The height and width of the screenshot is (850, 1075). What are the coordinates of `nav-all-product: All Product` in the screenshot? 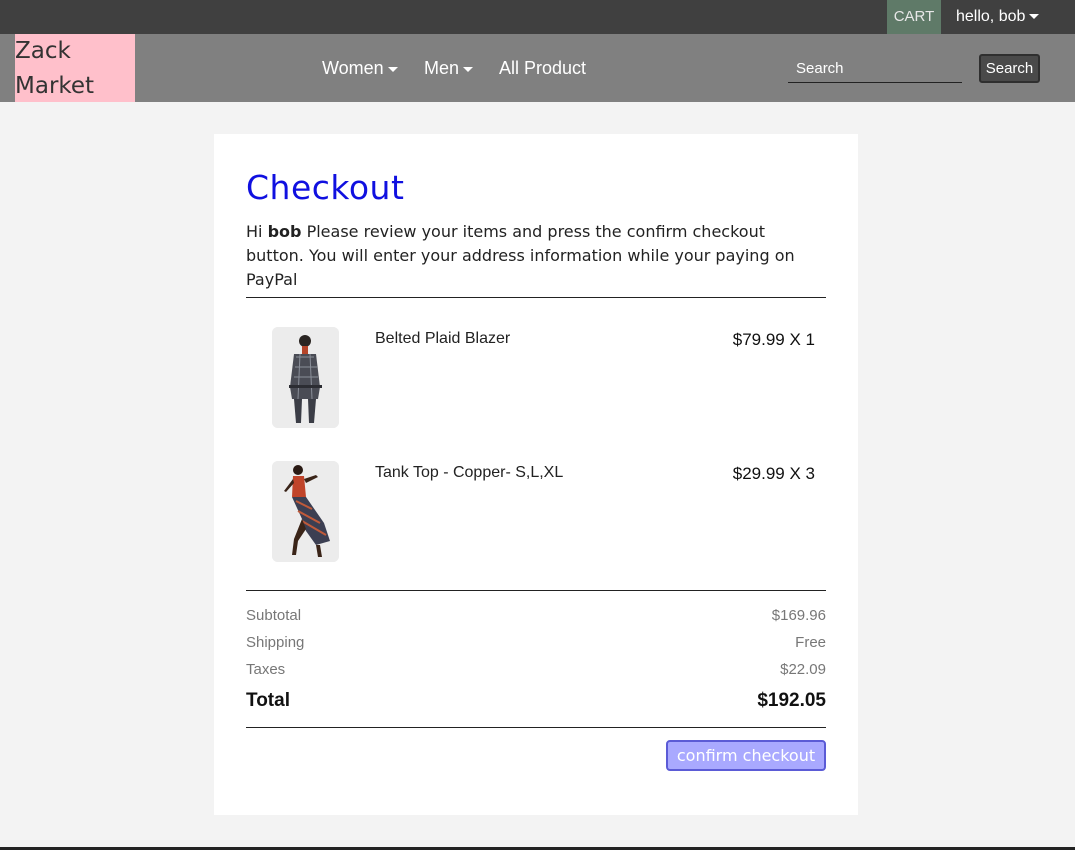 It's located at (542, 68).